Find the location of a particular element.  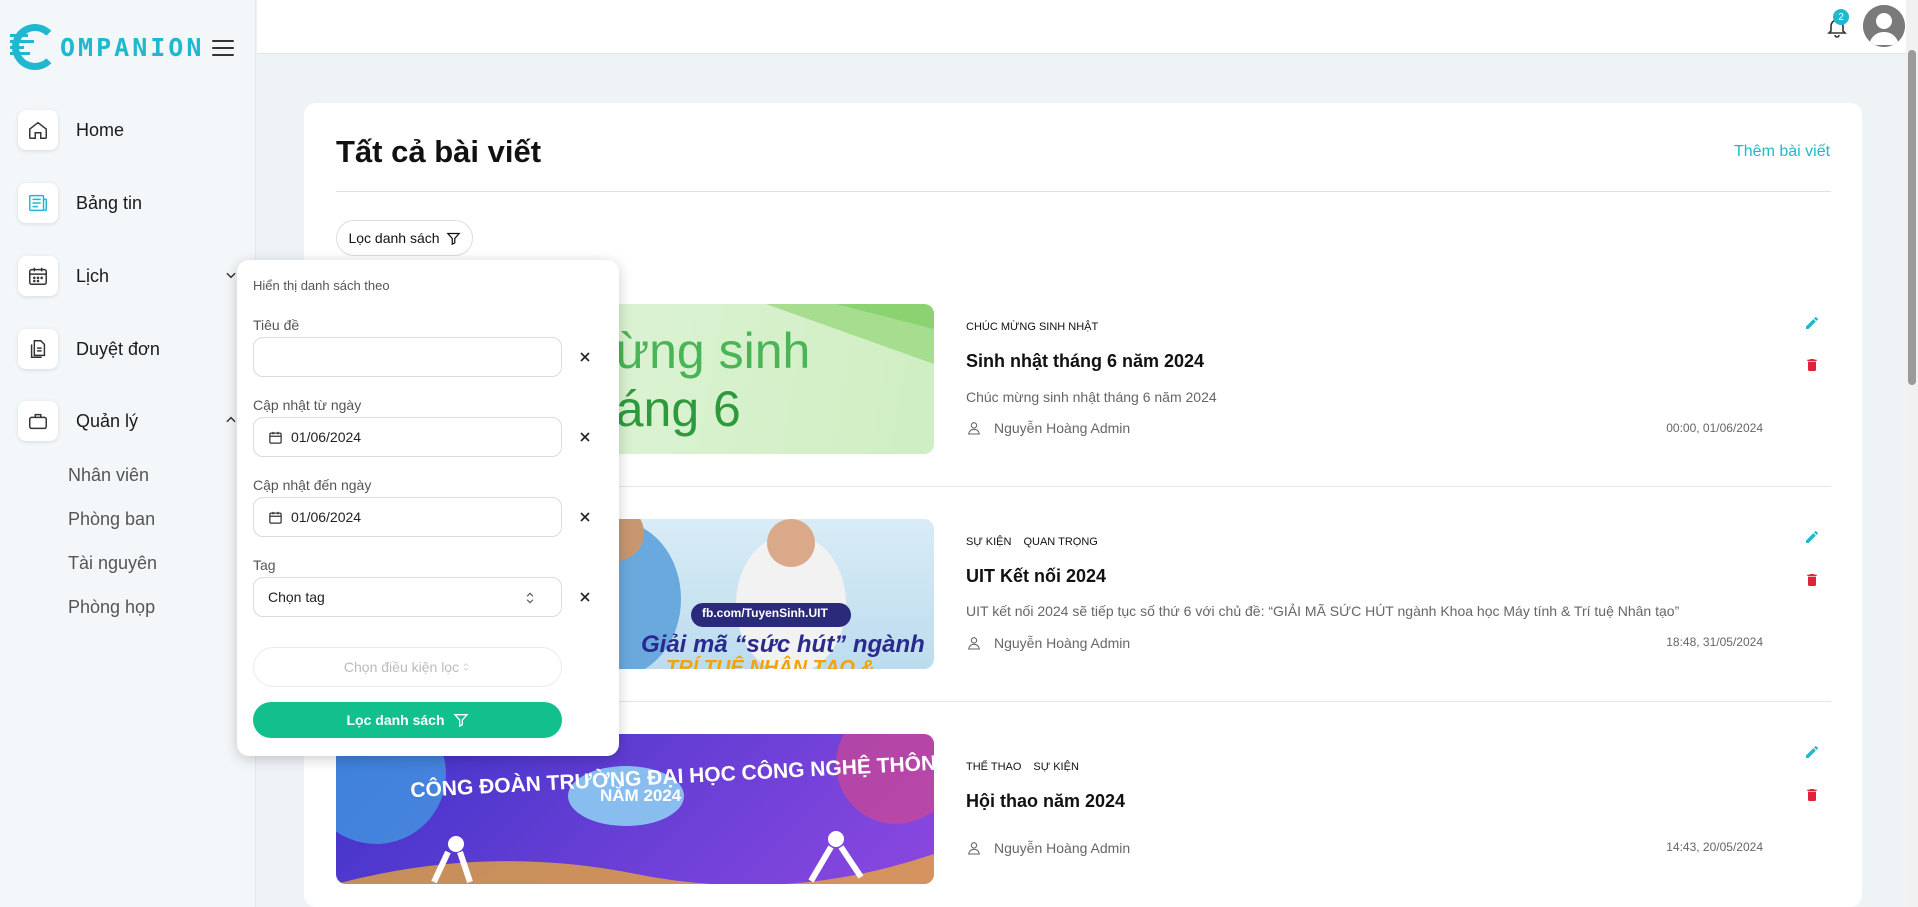

title-field-label: Tiêu đề is located at coordinates (276, 325).